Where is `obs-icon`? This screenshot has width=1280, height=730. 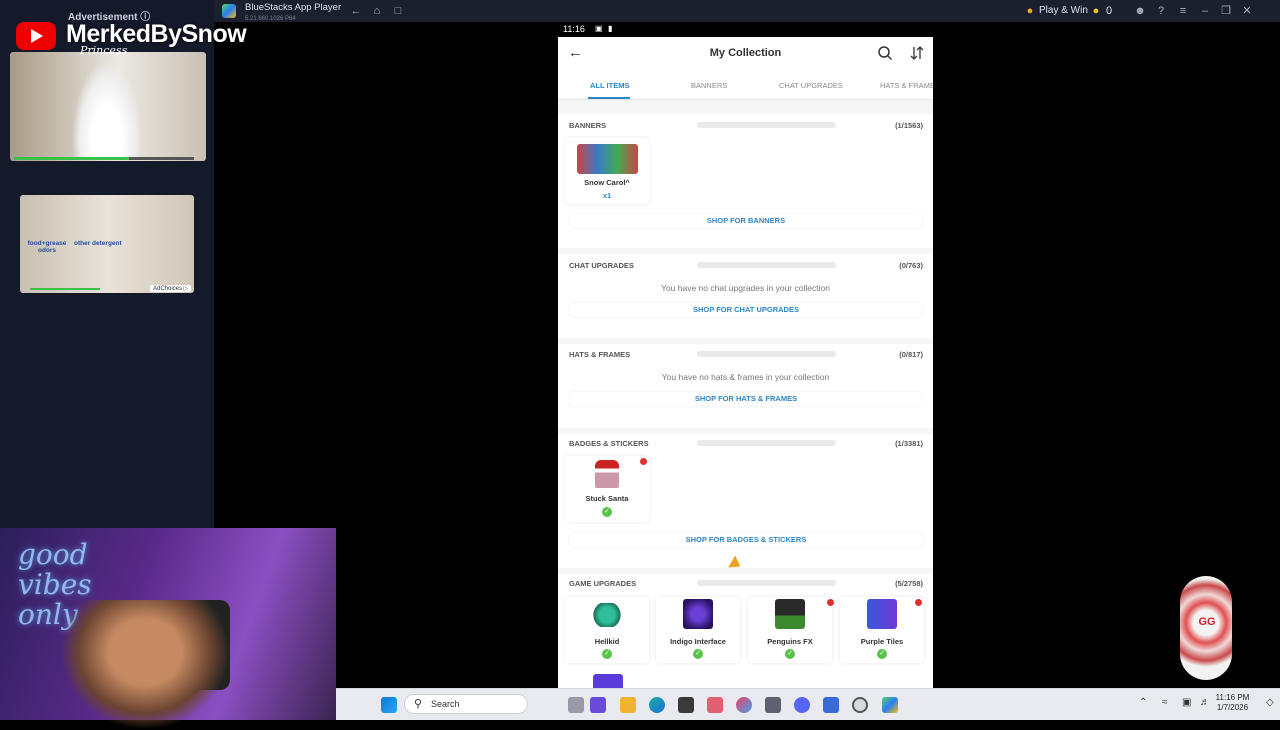 obs-icon is located at coordinates (860, 705).